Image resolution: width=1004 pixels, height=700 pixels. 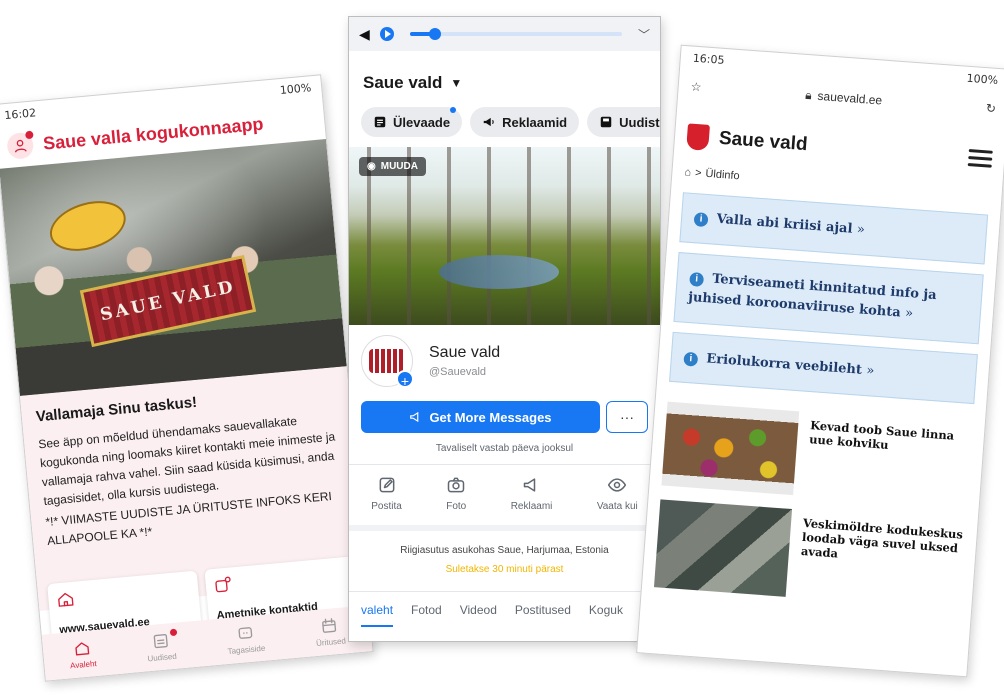 What do you see at coordinates (162, 657) in the screenshot?
I see `nav-news-label: Uudised` at bounding box center [162, 657].